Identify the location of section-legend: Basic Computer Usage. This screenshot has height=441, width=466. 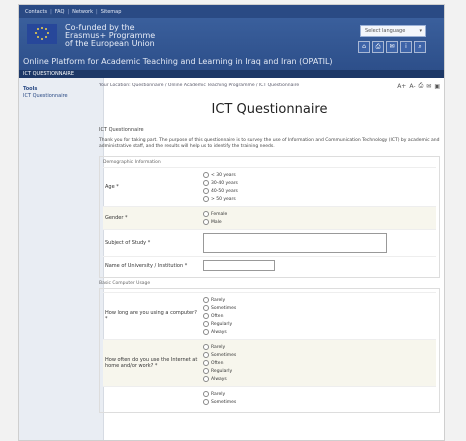
(125, 283).